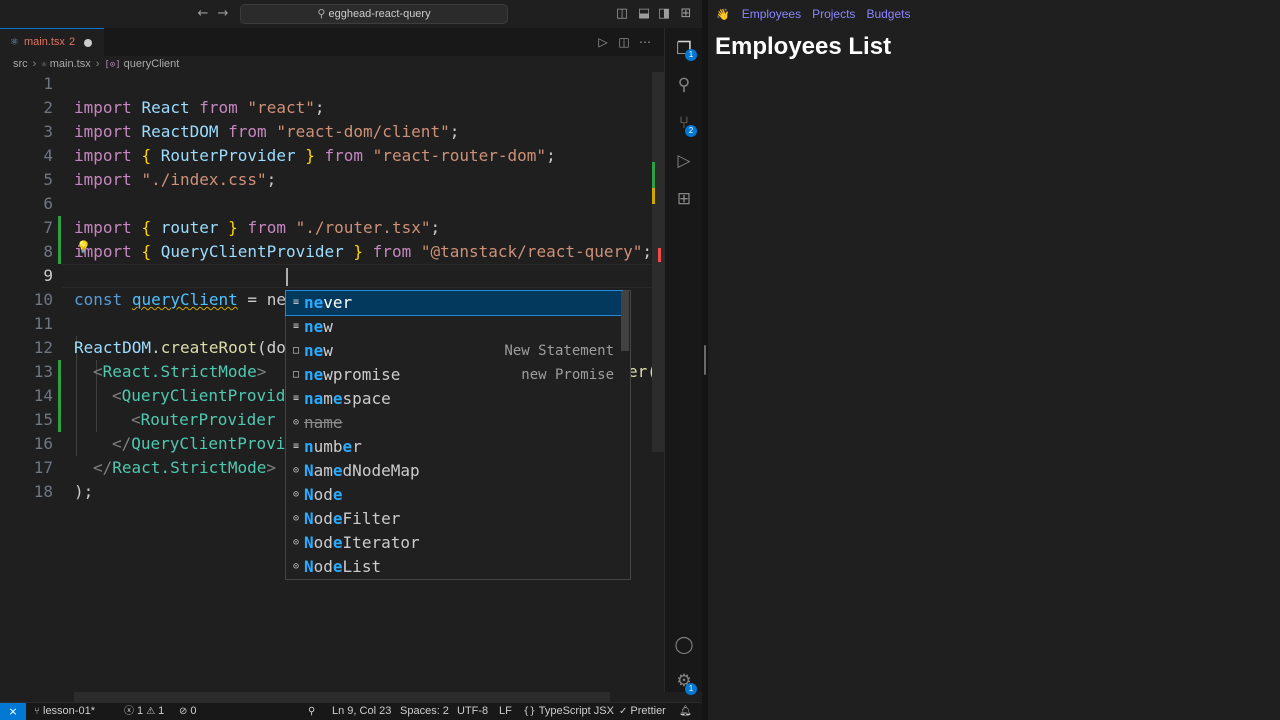  Describe the element at coordinates (624, 42) in the screenshot. I see `split-editor-icon: ◫` at that location.